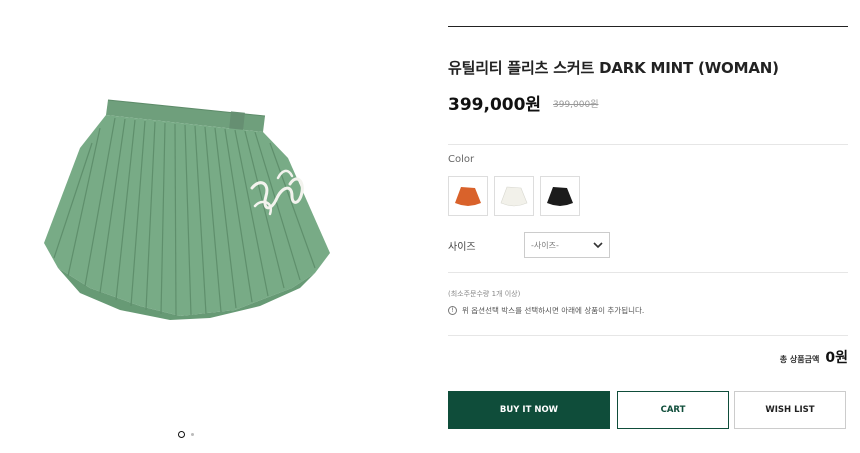 The height and width of the screenshot is (453, 860). I want to click on option-notice: ! 위 옵션선택 박스를 선택하시면 아래에 상품이 추가됩니다., so click(546, 310).